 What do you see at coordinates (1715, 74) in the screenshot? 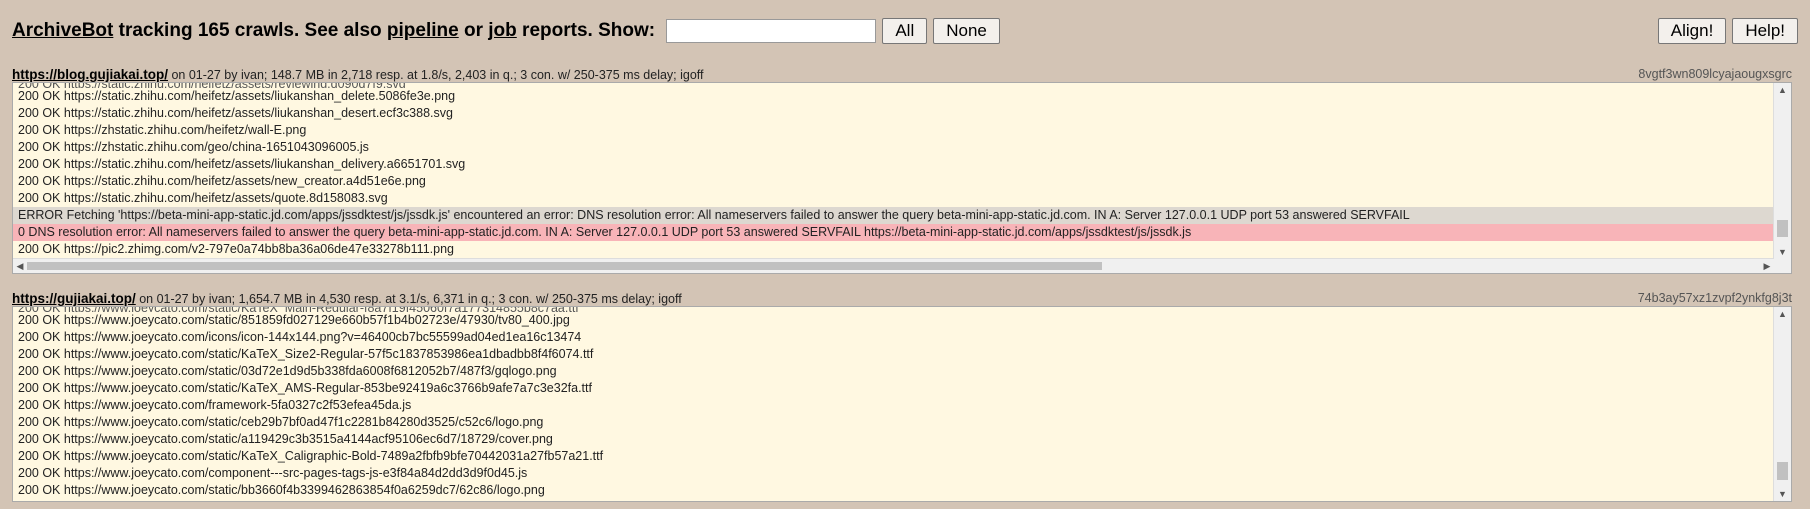
I see `job-ident: 8vgtf3wn809lcyajaougxsgrc` at bounding box center [1715, 74].